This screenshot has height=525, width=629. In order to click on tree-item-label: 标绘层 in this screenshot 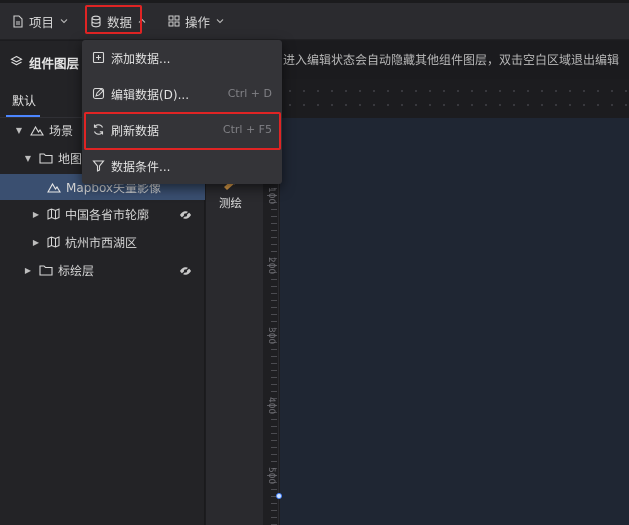, I will do `click(76, 270)`.